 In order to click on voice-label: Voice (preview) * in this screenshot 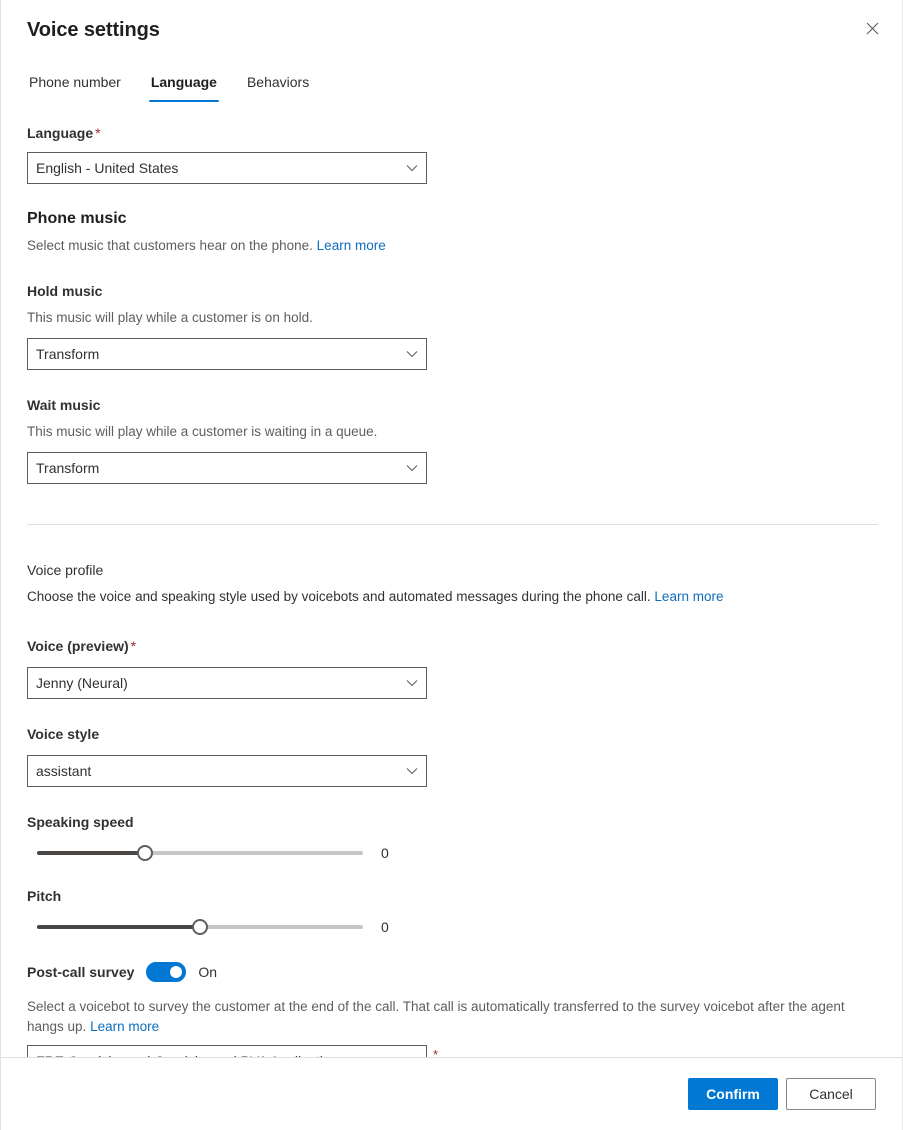, I will do `click(82, 646)`.